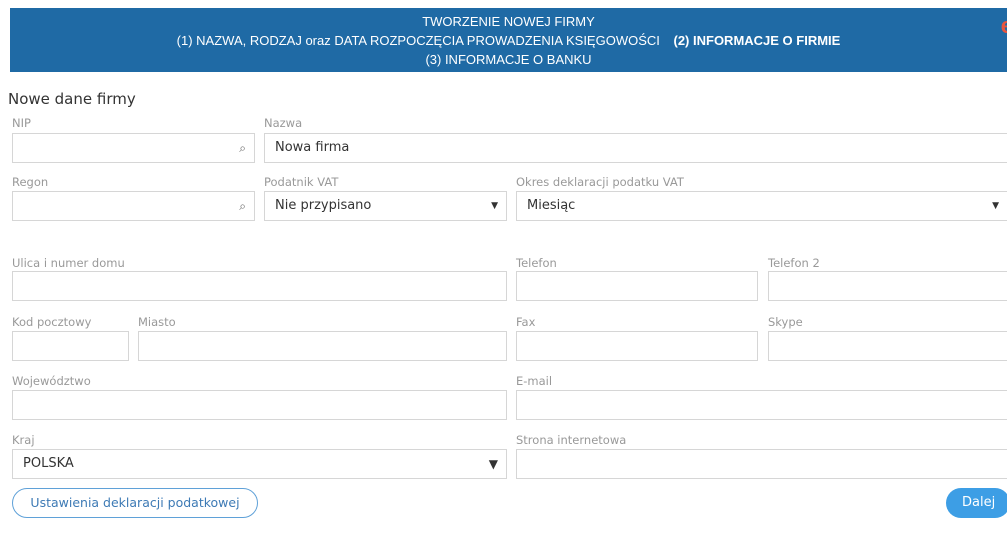  Describe the element at coordinates (51, 381) in the screenshot. I see `wojewodztwo-label: Województwo` at that location.